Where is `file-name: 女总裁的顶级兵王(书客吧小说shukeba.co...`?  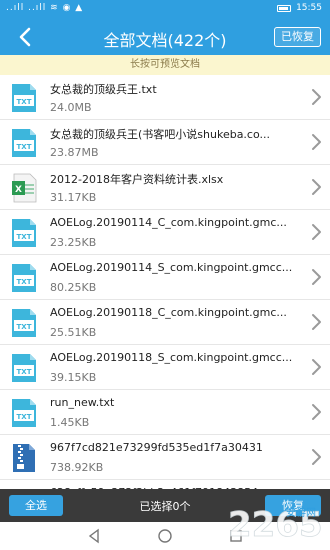 file-name: 女总裁的顶级兵王(书客吧小说shukeba.co... is located at coordinates (160, 134).